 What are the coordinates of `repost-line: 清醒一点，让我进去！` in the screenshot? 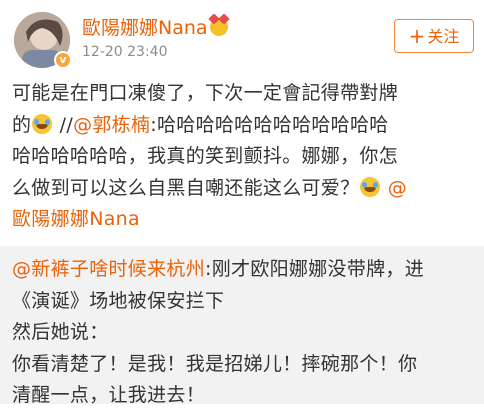 It's located at (243, 396).